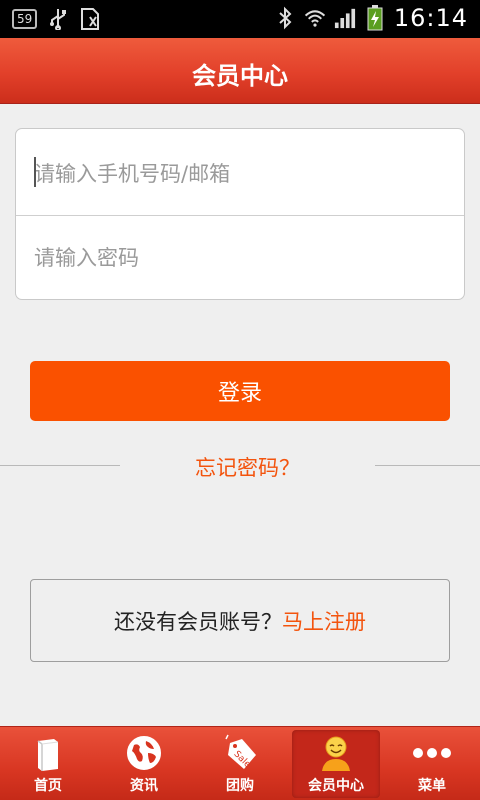  What do you see at coordinates (198, 621) in the screenshot?
I see `register-prompt: 还没有会员账号？` at bounding box center [198, 621].